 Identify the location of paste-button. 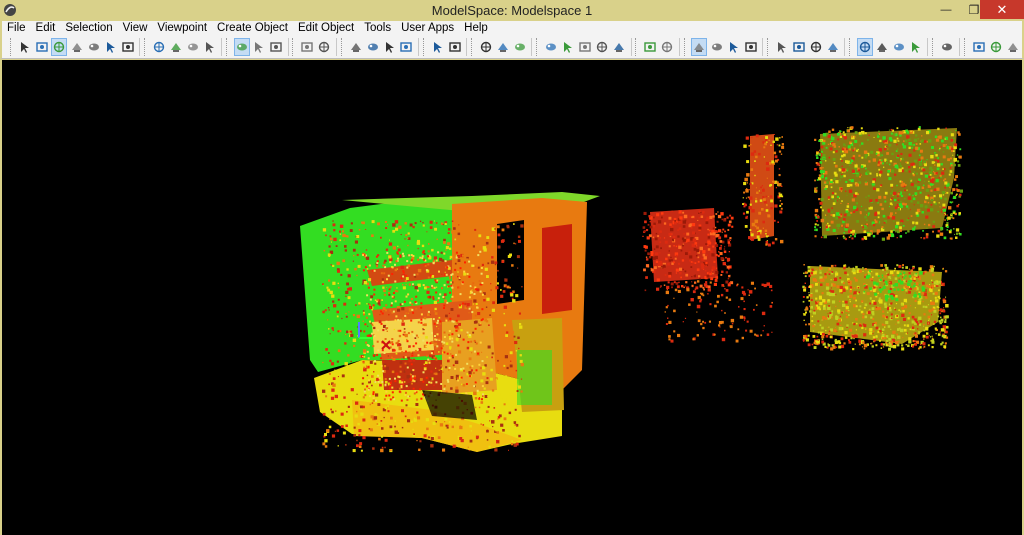
(568, 47).